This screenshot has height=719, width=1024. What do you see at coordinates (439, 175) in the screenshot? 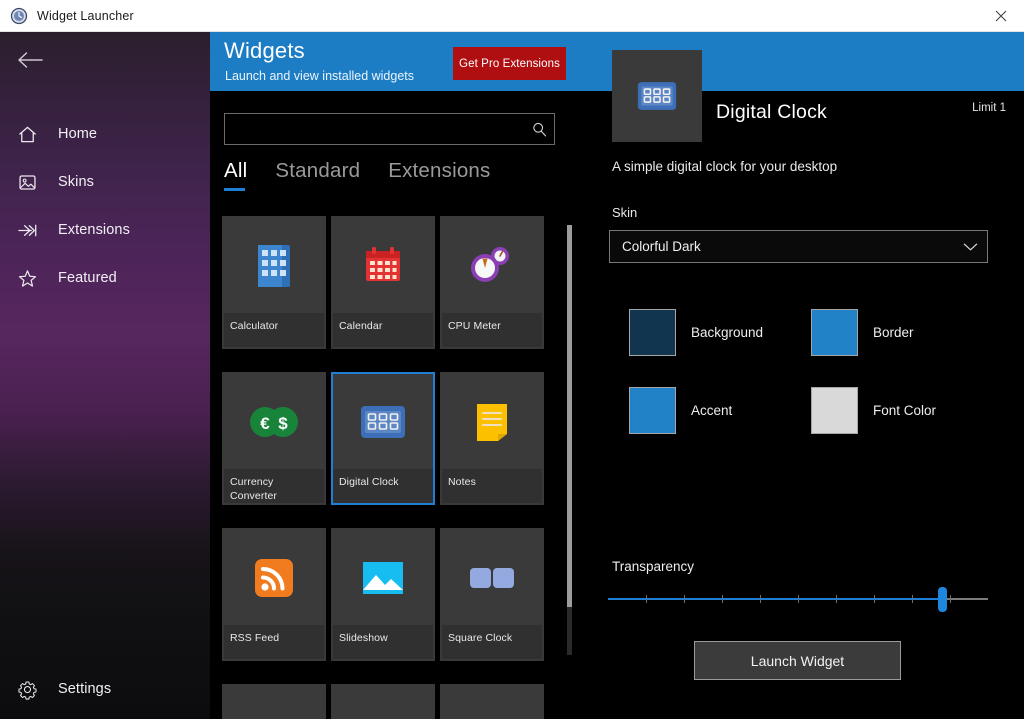
I see `tab-extensions: Extensions` at bounding box center [439, 175].